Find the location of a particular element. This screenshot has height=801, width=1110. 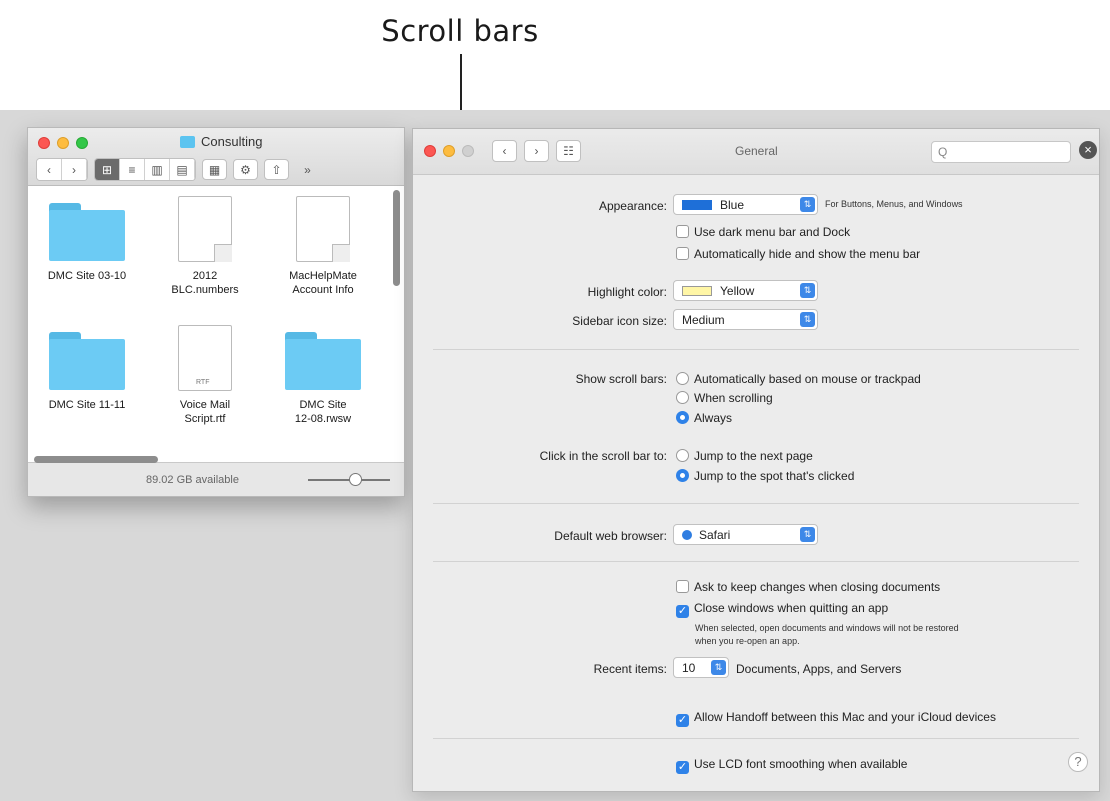

highlight-popup: Yellow ⇅ is located at coordinates (745, 290).